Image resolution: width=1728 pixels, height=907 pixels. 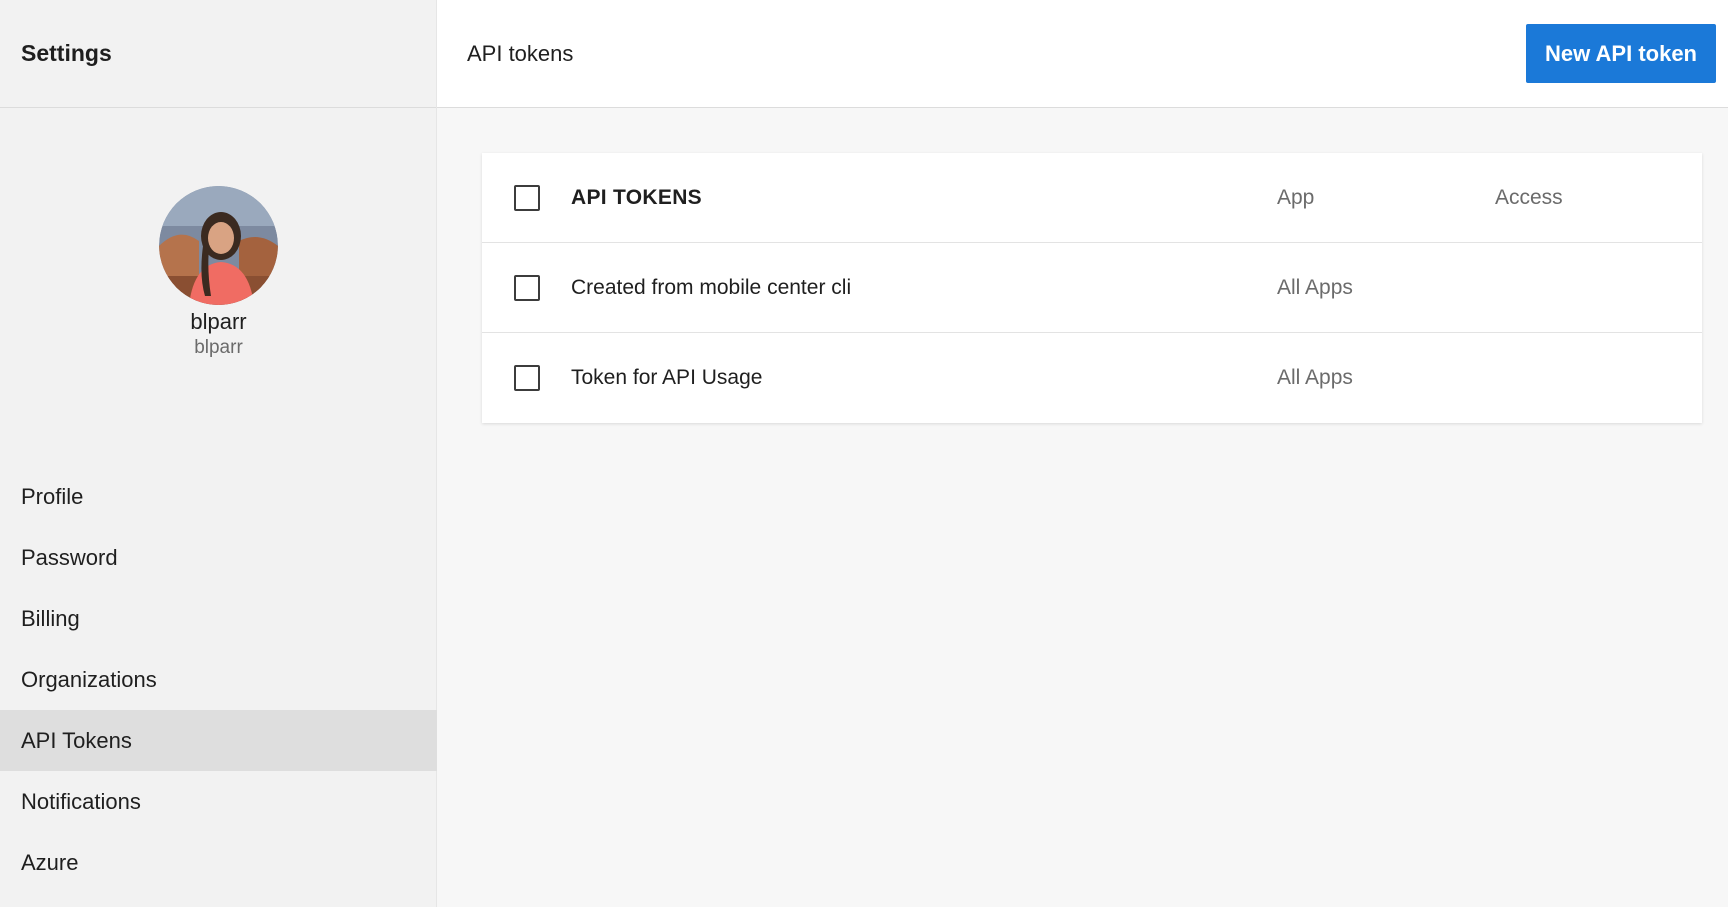 I want to click on user-display-name: blparr, so click(x=218, y=321).